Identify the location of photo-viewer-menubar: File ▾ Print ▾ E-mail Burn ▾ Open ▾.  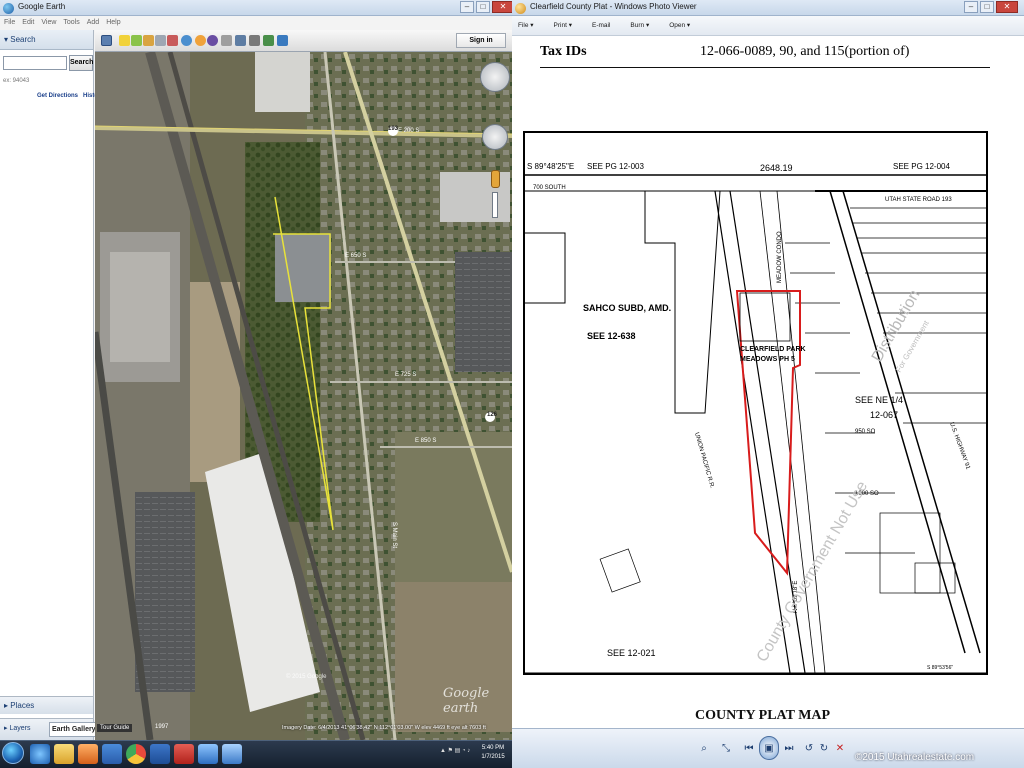
(768, 26).